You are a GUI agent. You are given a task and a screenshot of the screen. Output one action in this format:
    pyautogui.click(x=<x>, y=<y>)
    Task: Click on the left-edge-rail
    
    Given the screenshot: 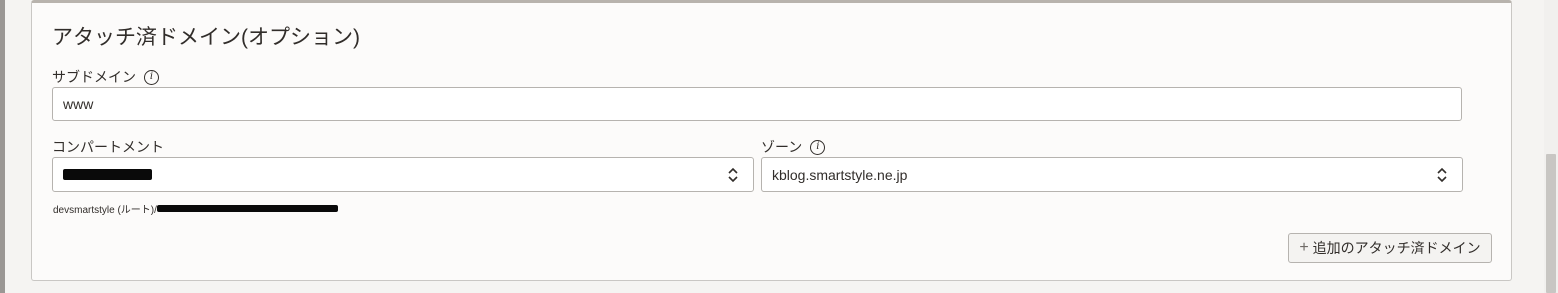 What is the action you would take?
    pyautogui.click(x=2, y=146)
    